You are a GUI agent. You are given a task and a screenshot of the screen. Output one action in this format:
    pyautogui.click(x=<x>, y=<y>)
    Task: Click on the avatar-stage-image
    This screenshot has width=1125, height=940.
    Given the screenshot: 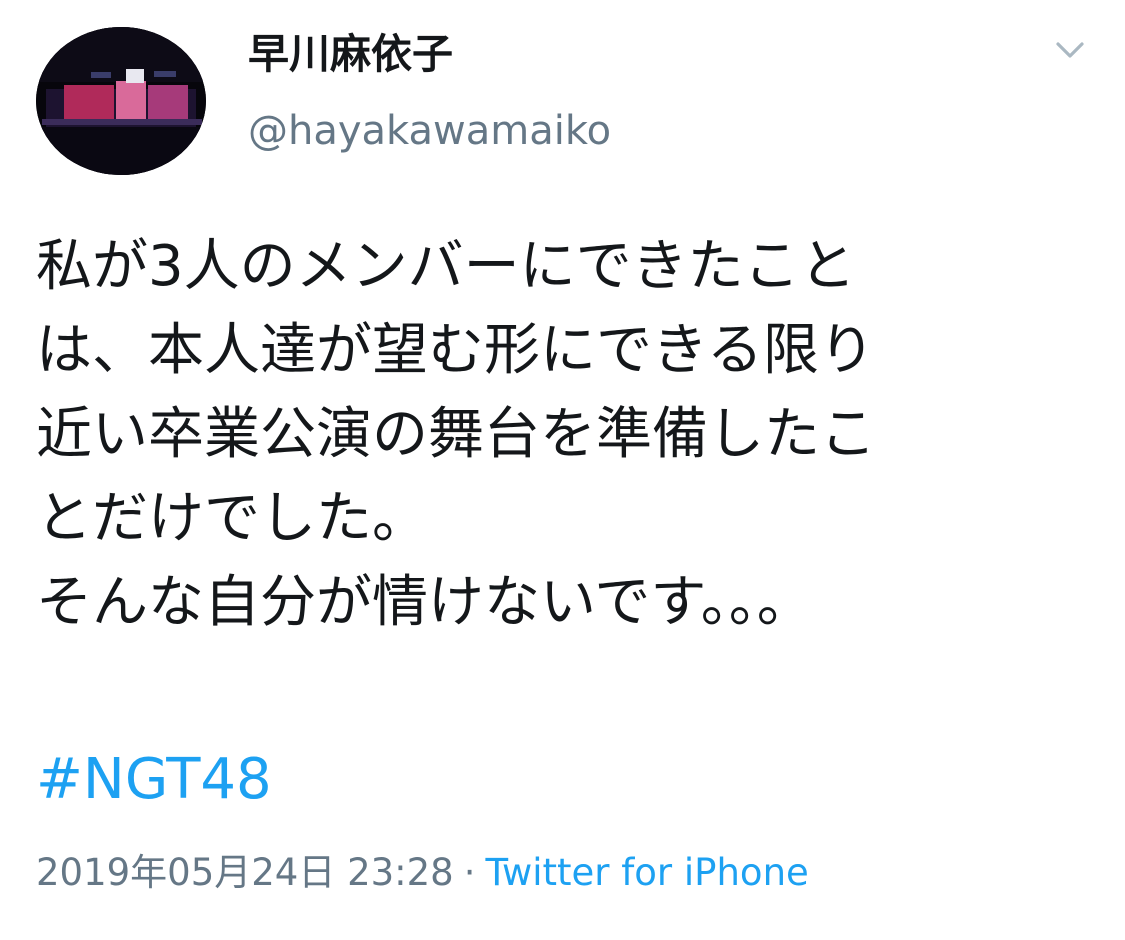 What is the action you would take?
    pyautogui.click(x=121, y=101)
    